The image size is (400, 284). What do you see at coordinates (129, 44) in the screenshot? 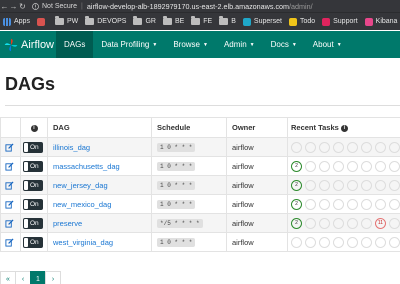
I see `nav-item-data-profiling: Data Profiling ▼` at bounding box center [129, 44].